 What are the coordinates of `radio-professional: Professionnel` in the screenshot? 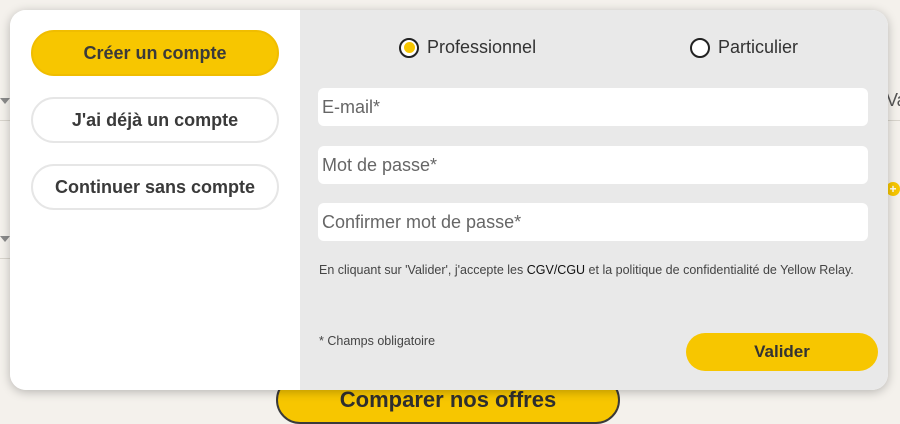 It's located at (467, 47).